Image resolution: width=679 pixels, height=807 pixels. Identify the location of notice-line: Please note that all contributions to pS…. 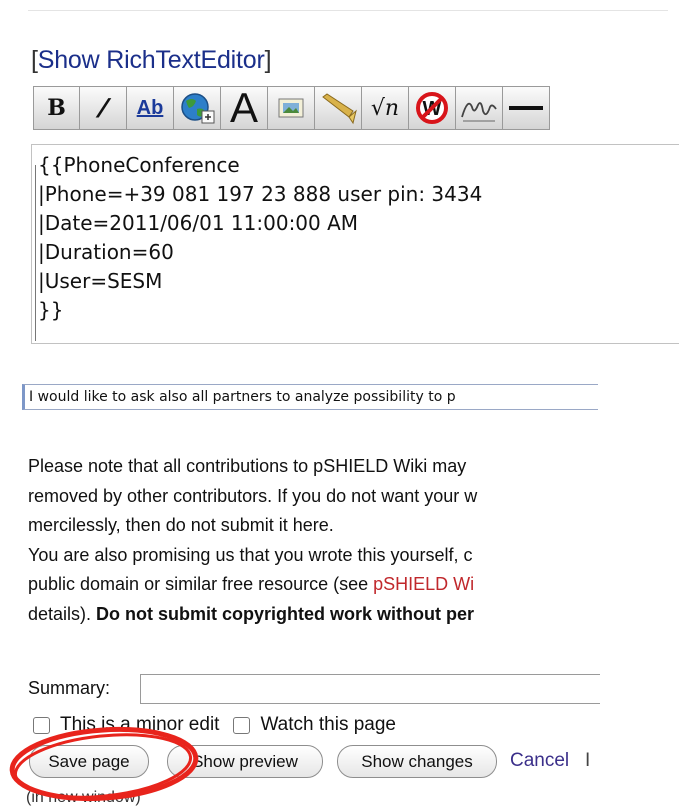
(247, 466).